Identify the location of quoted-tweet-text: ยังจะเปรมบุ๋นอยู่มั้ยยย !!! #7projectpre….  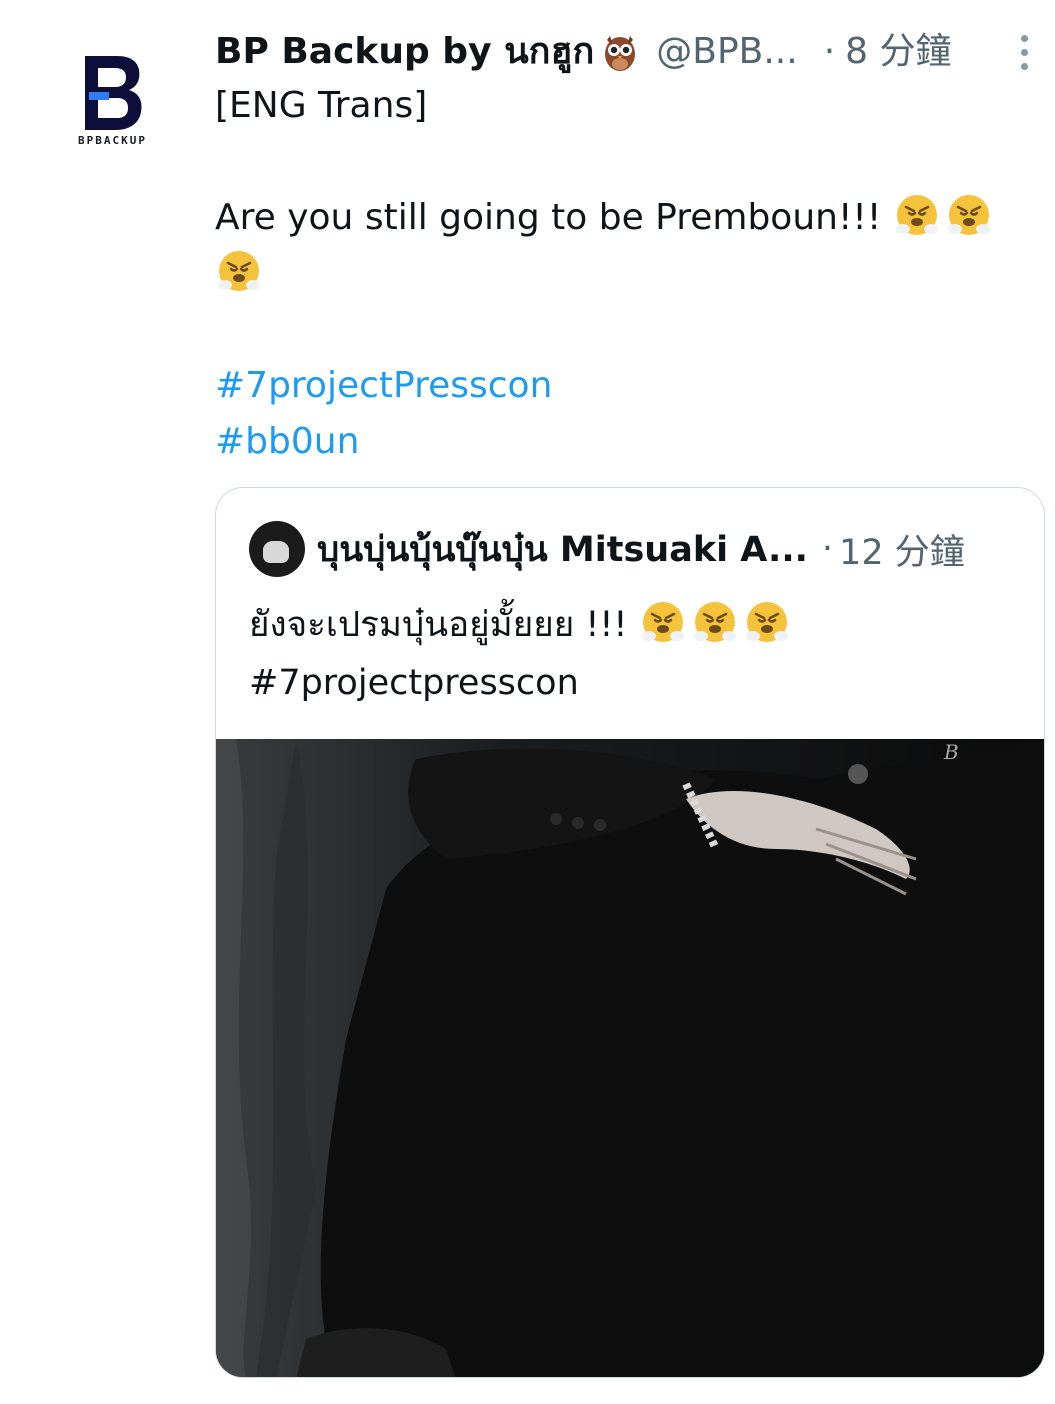
(639, 654).